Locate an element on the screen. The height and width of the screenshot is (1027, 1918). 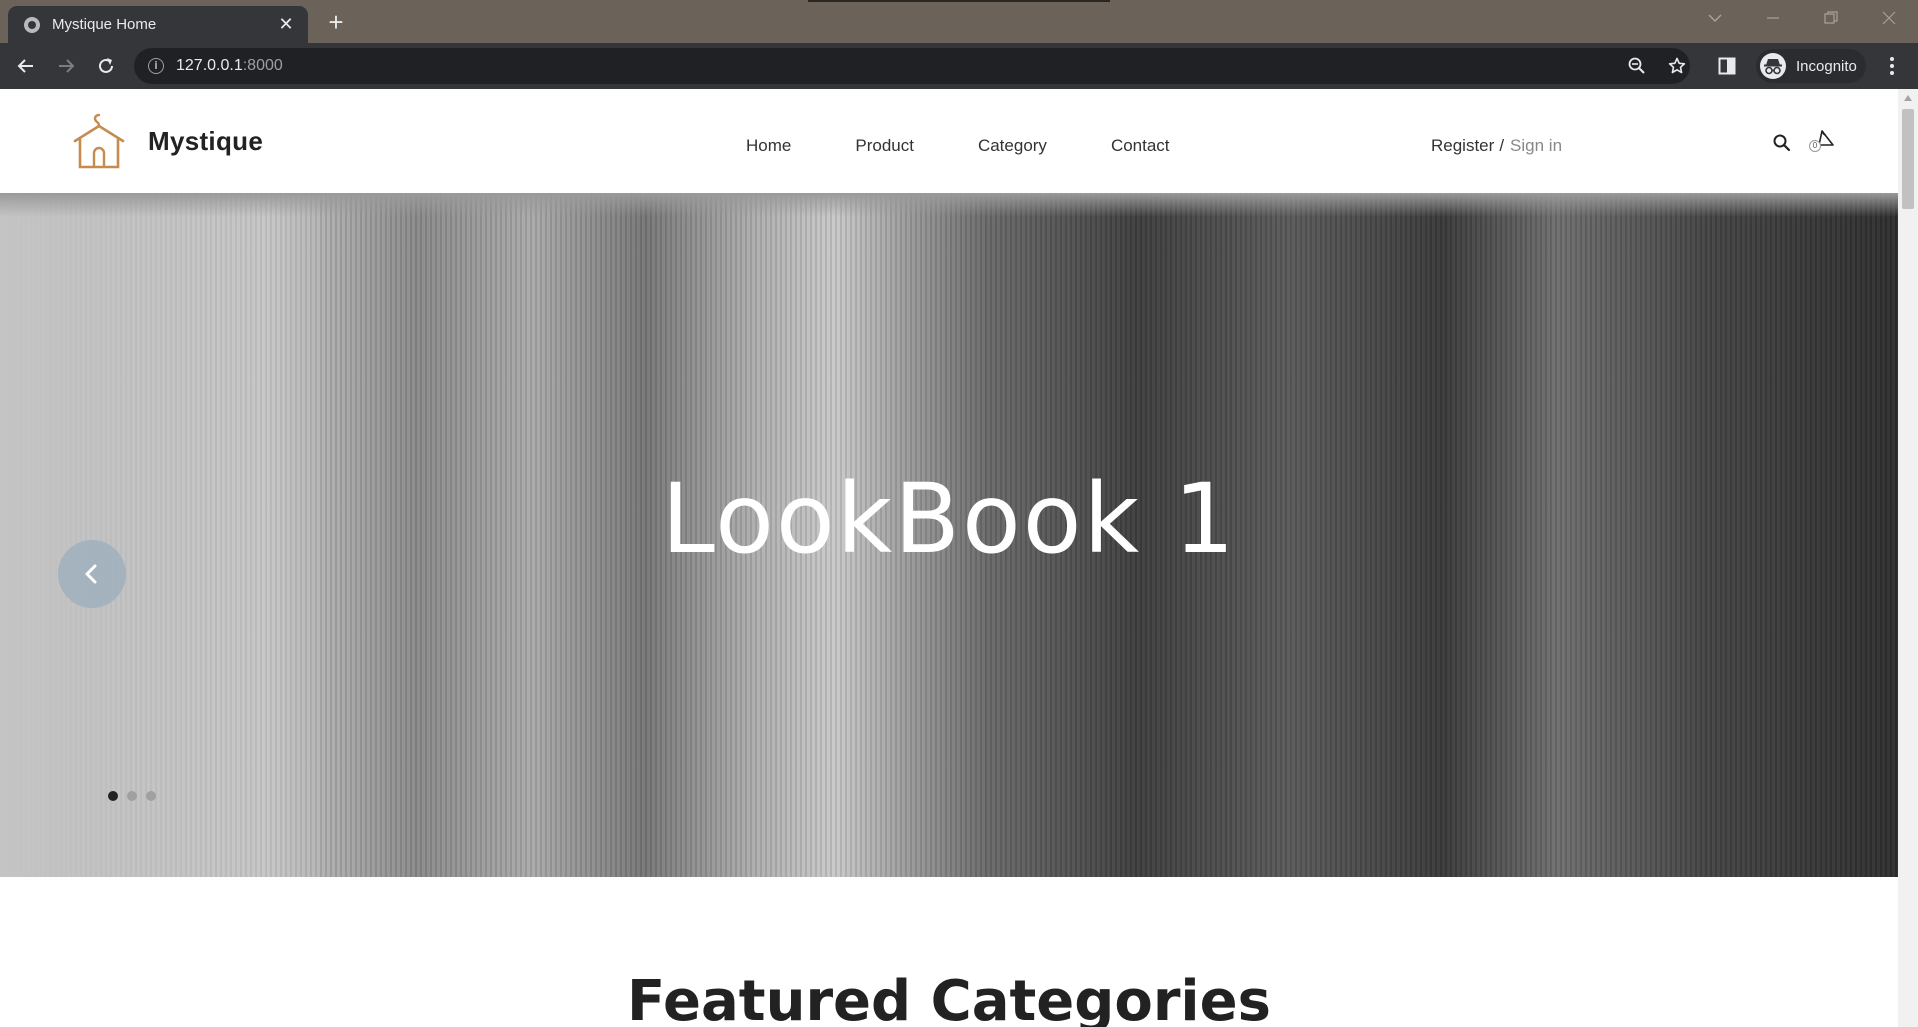
forward-arrow-icon is located at coordinates (66, 66).